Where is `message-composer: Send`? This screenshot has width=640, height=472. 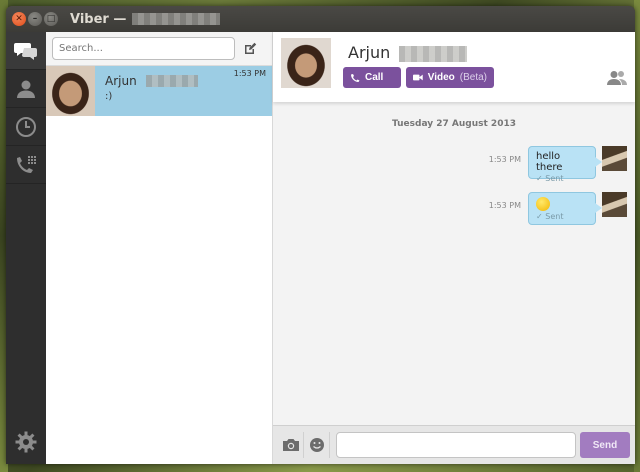
message-composer: Send is located at coordinates (454, 444).